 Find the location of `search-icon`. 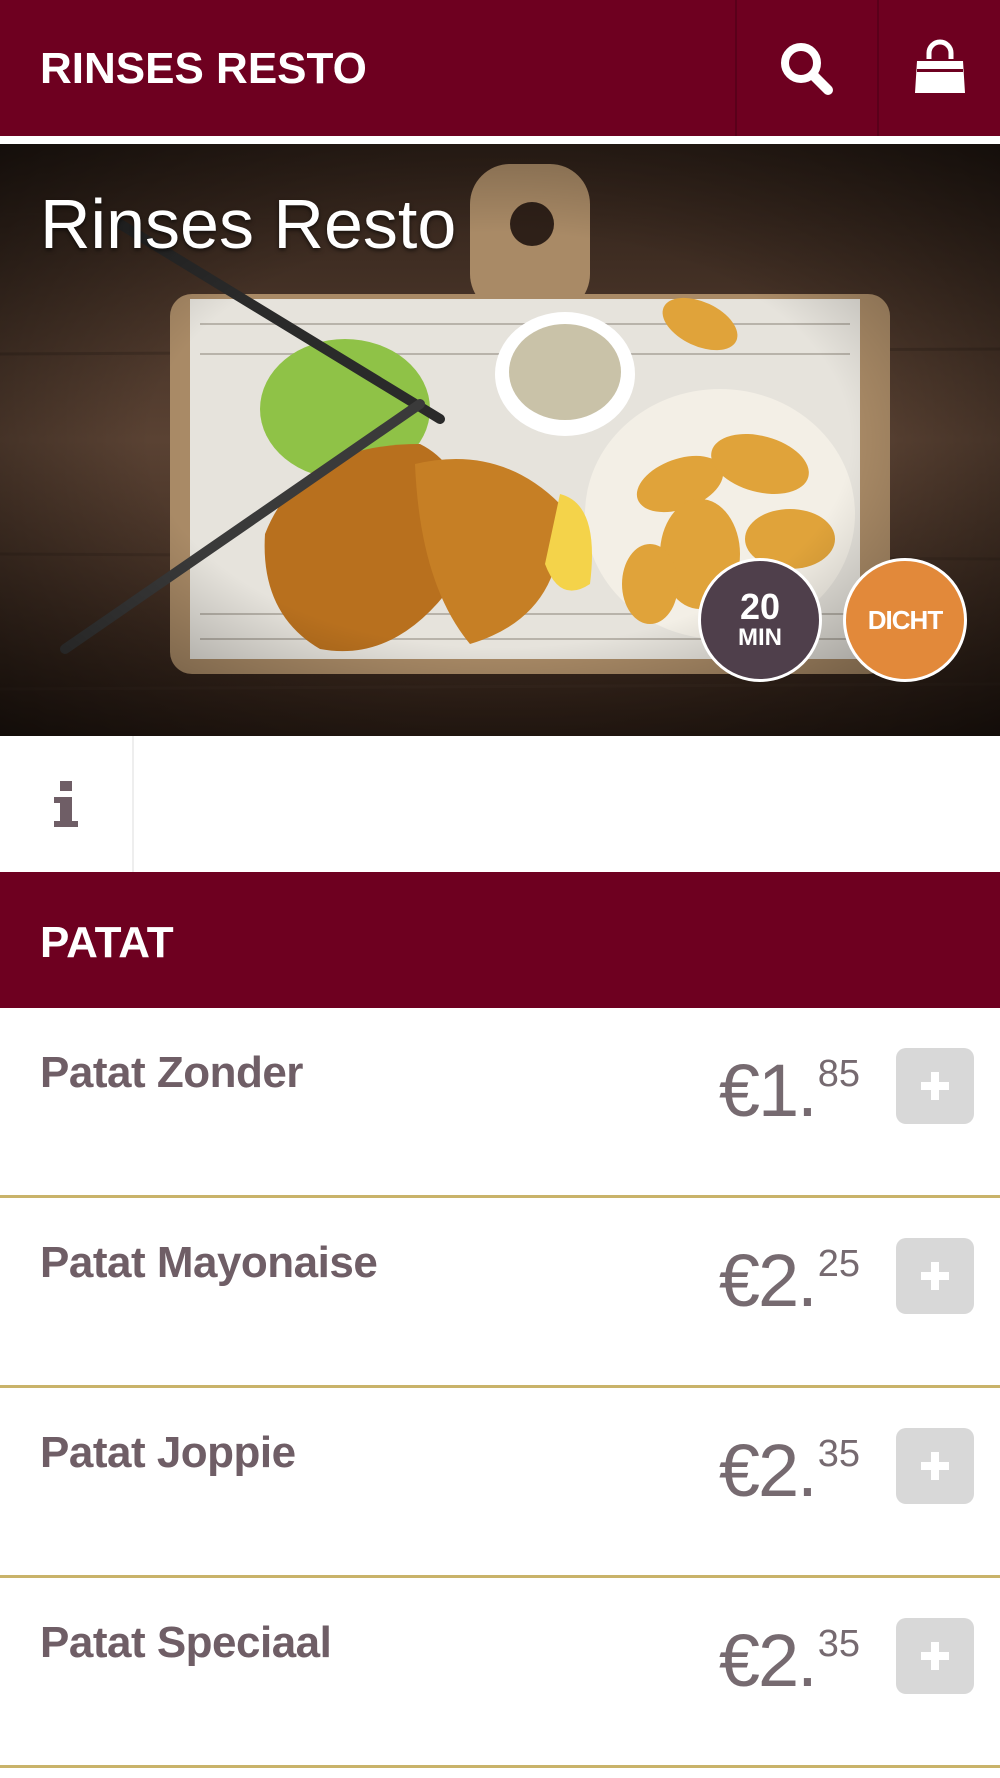

search-icon is located at coordinates (807, 69).